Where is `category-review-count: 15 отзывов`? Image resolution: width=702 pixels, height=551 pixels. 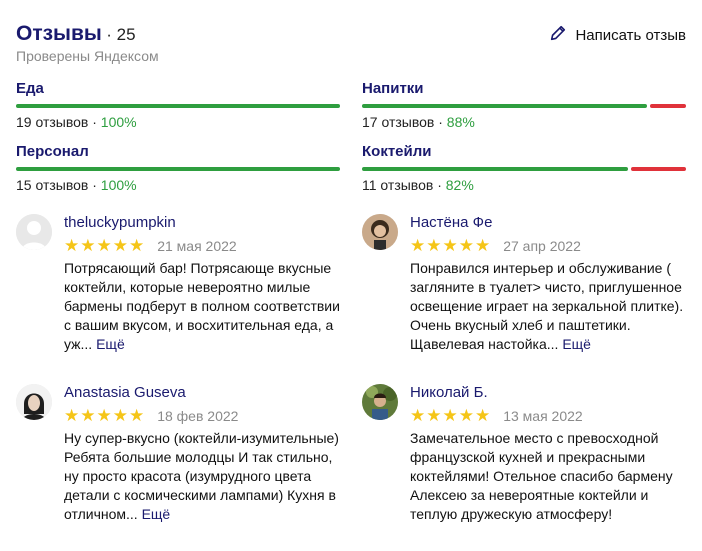 category-review-count: 15 отзывов is located at coordinates (52, 185).